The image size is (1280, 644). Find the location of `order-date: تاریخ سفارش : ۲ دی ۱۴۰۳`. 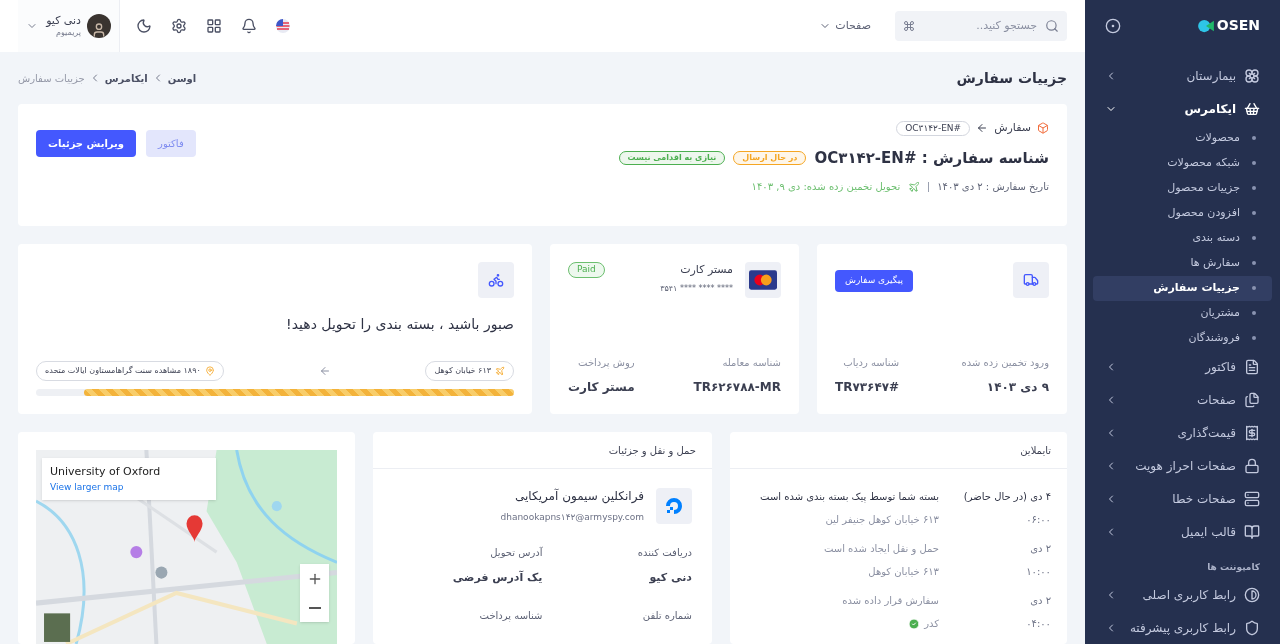

order-date: تاریخ سفارش : ۲ دی ۱۴۰۳ is located at coordinates (993, 187).